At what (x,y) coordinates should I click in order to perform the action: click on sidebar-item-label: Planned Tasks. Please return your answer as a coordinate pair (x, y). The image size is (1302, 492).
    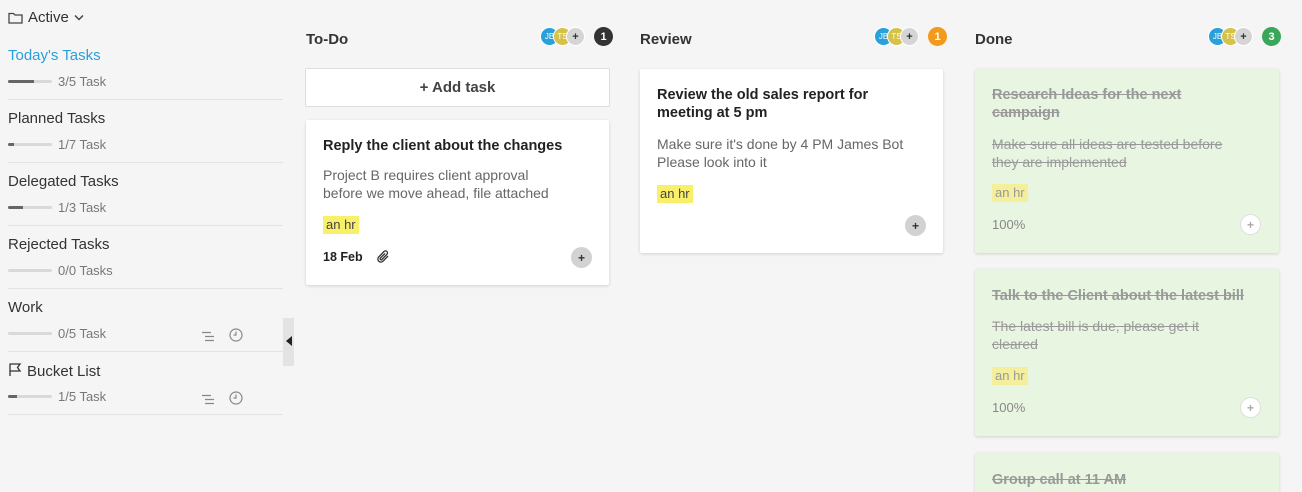
    Looking at the image, I should click on (57, 118).